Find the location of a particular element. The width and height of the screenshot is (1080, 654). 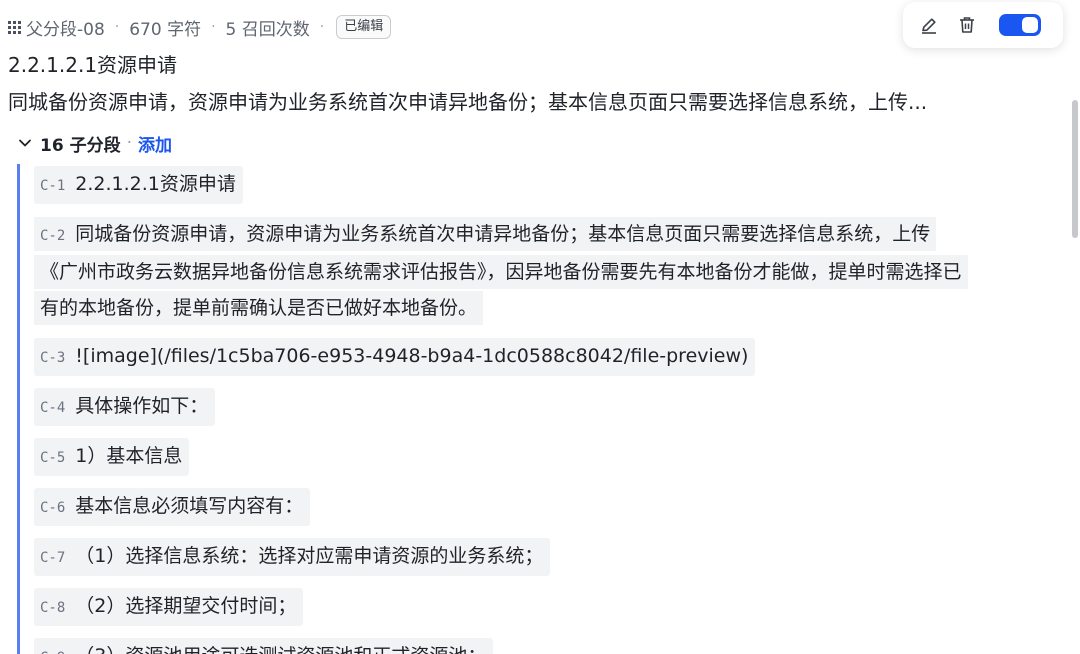

recall-count: 5 召回次数 is located at coordinates (267, 29).